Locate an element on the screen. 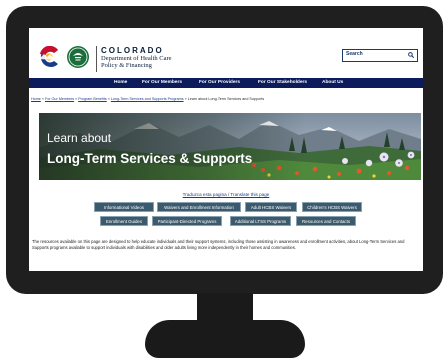 The height and width of the screenshot is (361, 448). nav-for-our-stakeholders: For Our Stakeholders is located at coordinates (282, 82).